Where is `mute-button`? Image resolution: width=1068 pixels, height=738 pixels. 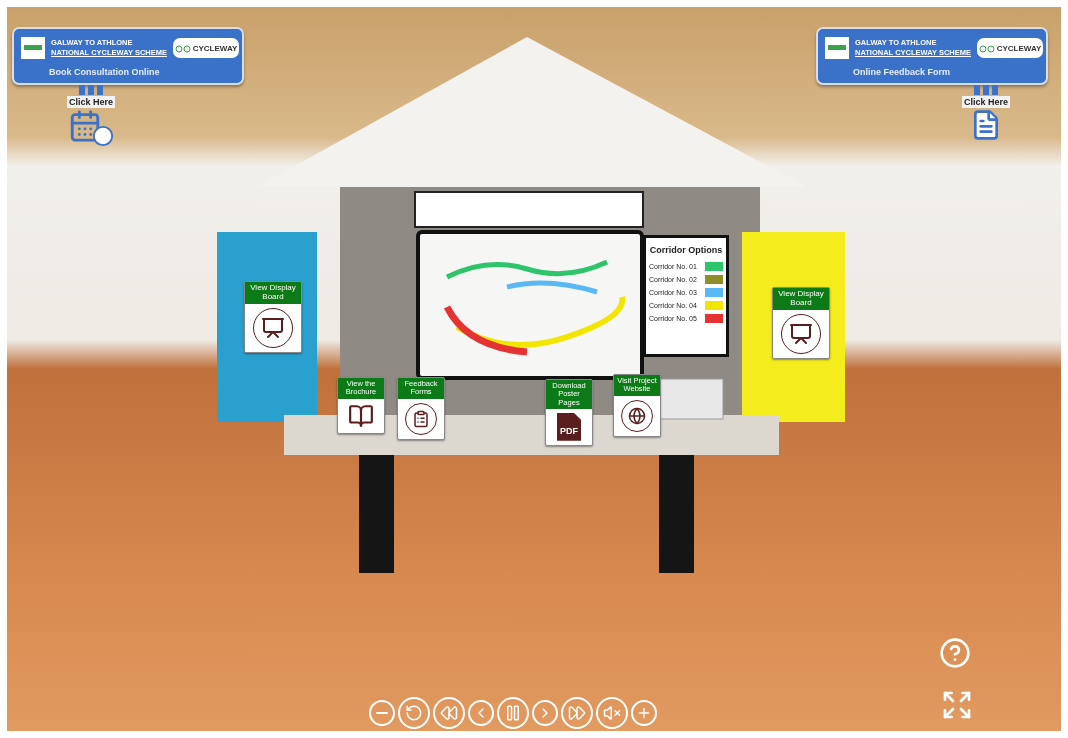 mute-button is located at coordinates (612, 713).